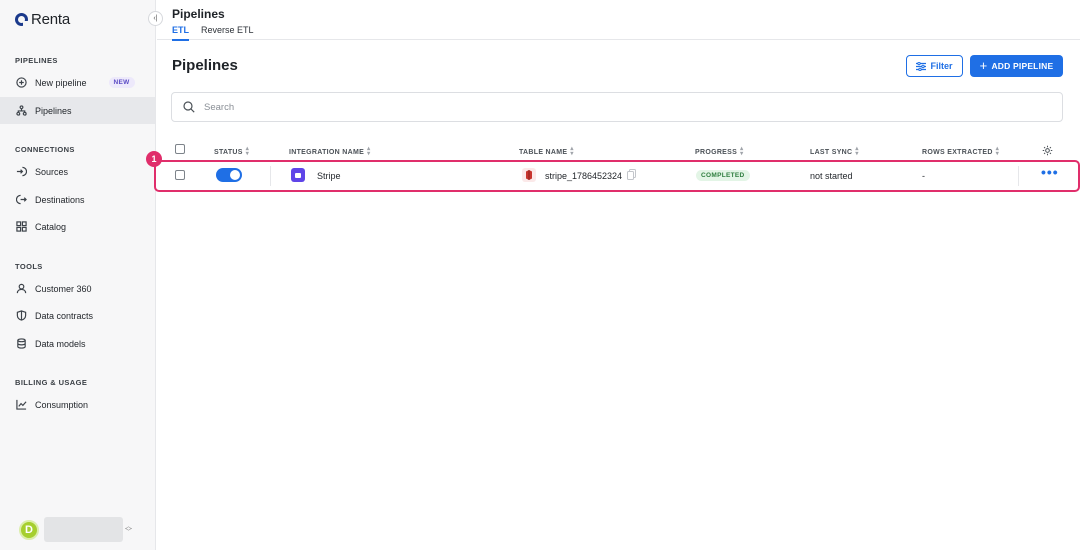  What do you see at coordinates (723, 175) in the screenshot?
I see `status-badge: COMPLETED` at bounding box center [723, 175].